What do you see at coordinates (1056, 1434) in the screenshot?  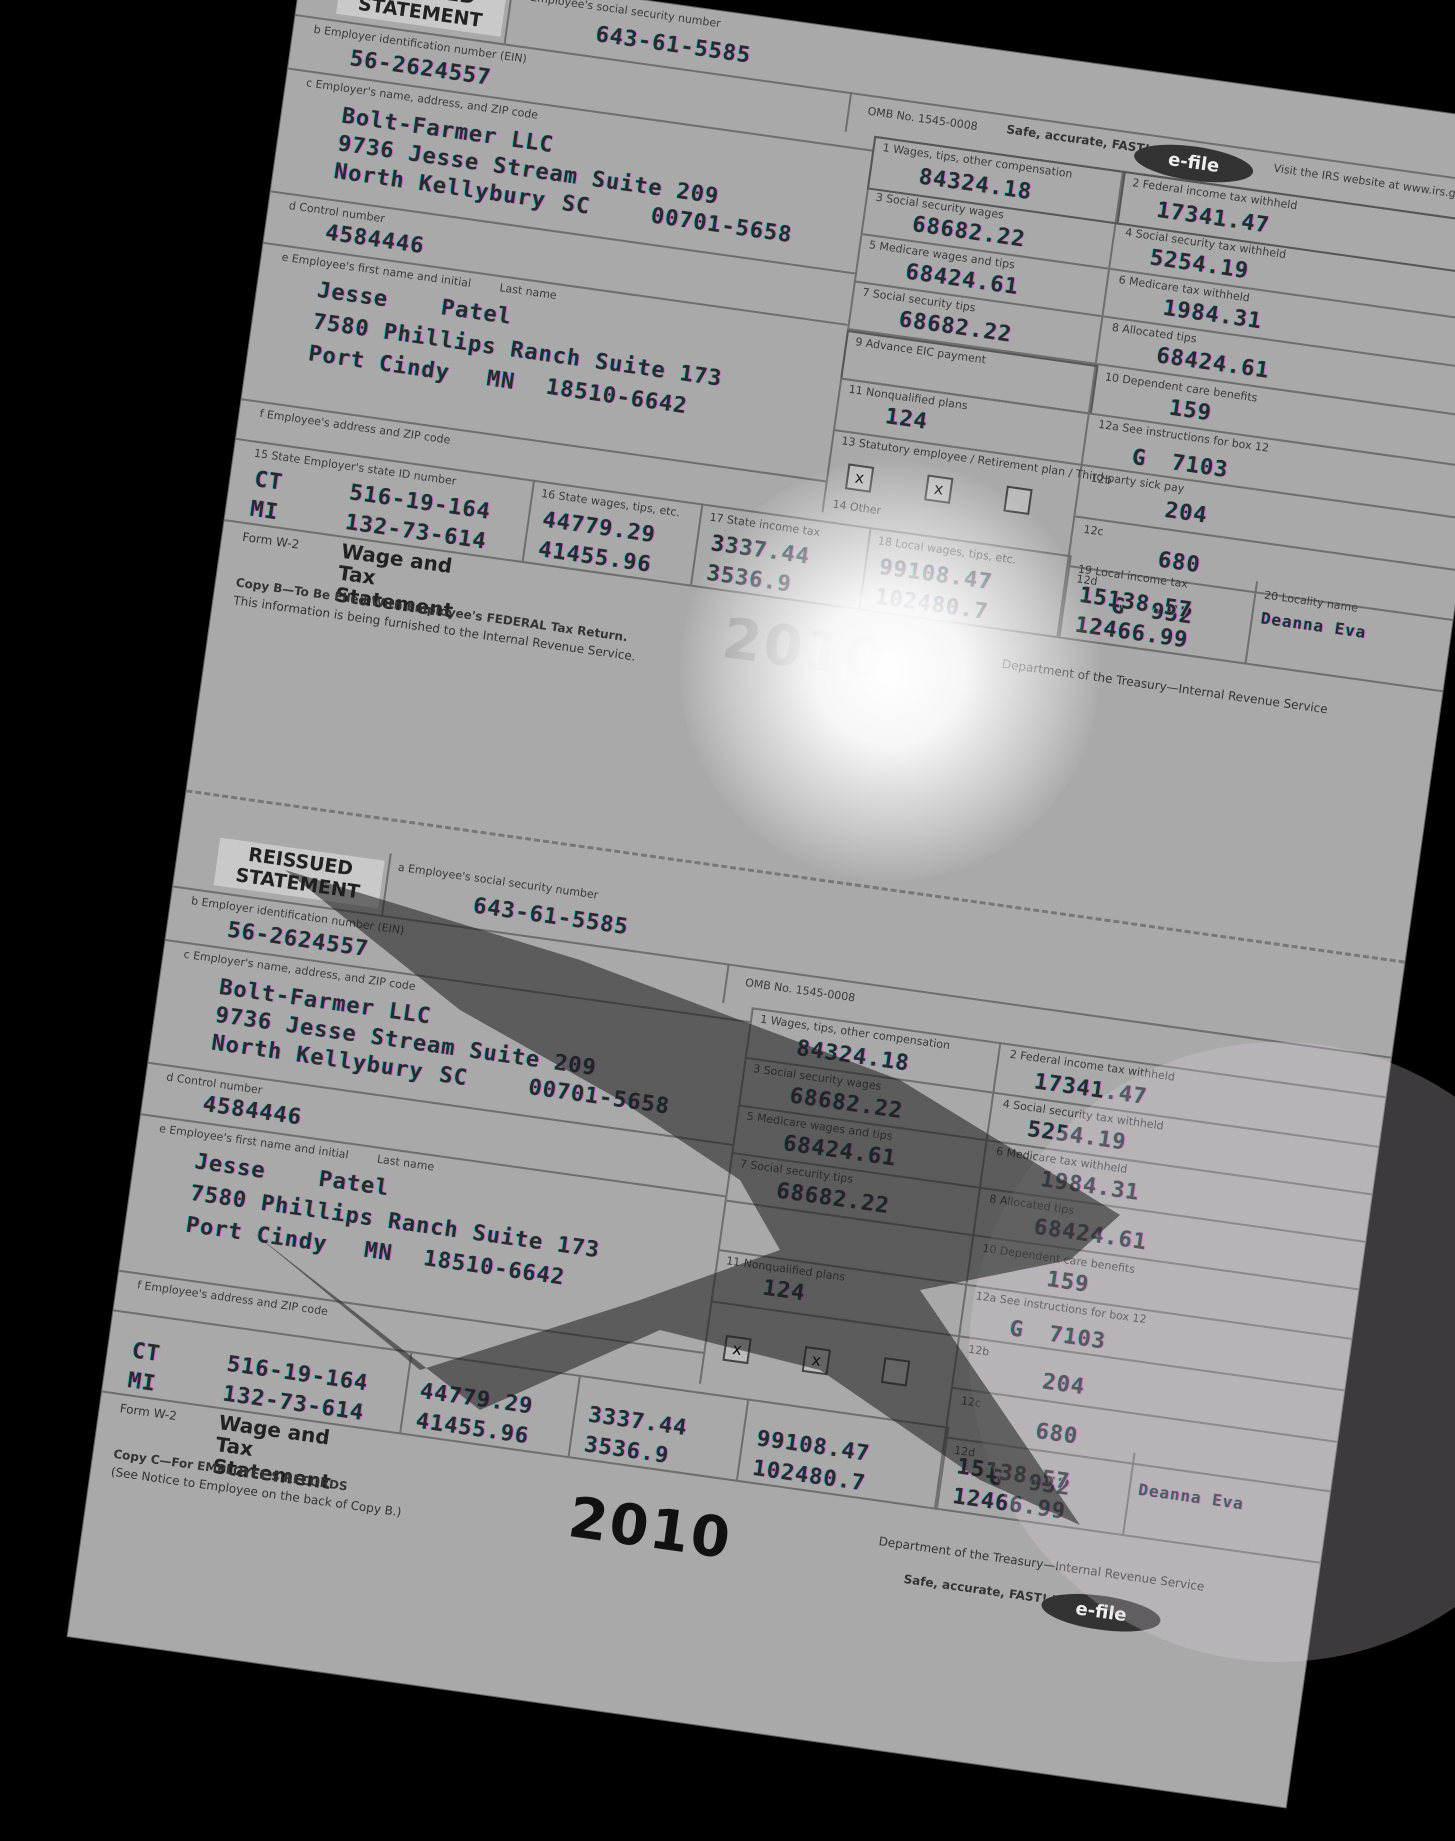 I see `box12c-amount: 680` at bounding box center [1056, 1434].